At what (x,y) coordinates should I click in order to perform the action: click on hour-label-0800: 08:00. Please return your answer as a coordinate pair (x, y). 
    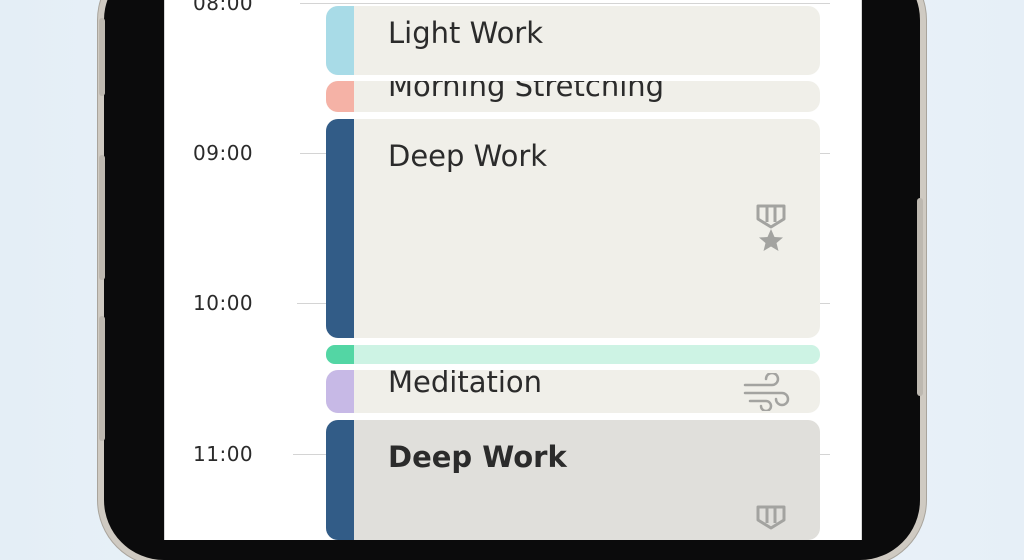
    Looking at the image, I should click on (223, 7).